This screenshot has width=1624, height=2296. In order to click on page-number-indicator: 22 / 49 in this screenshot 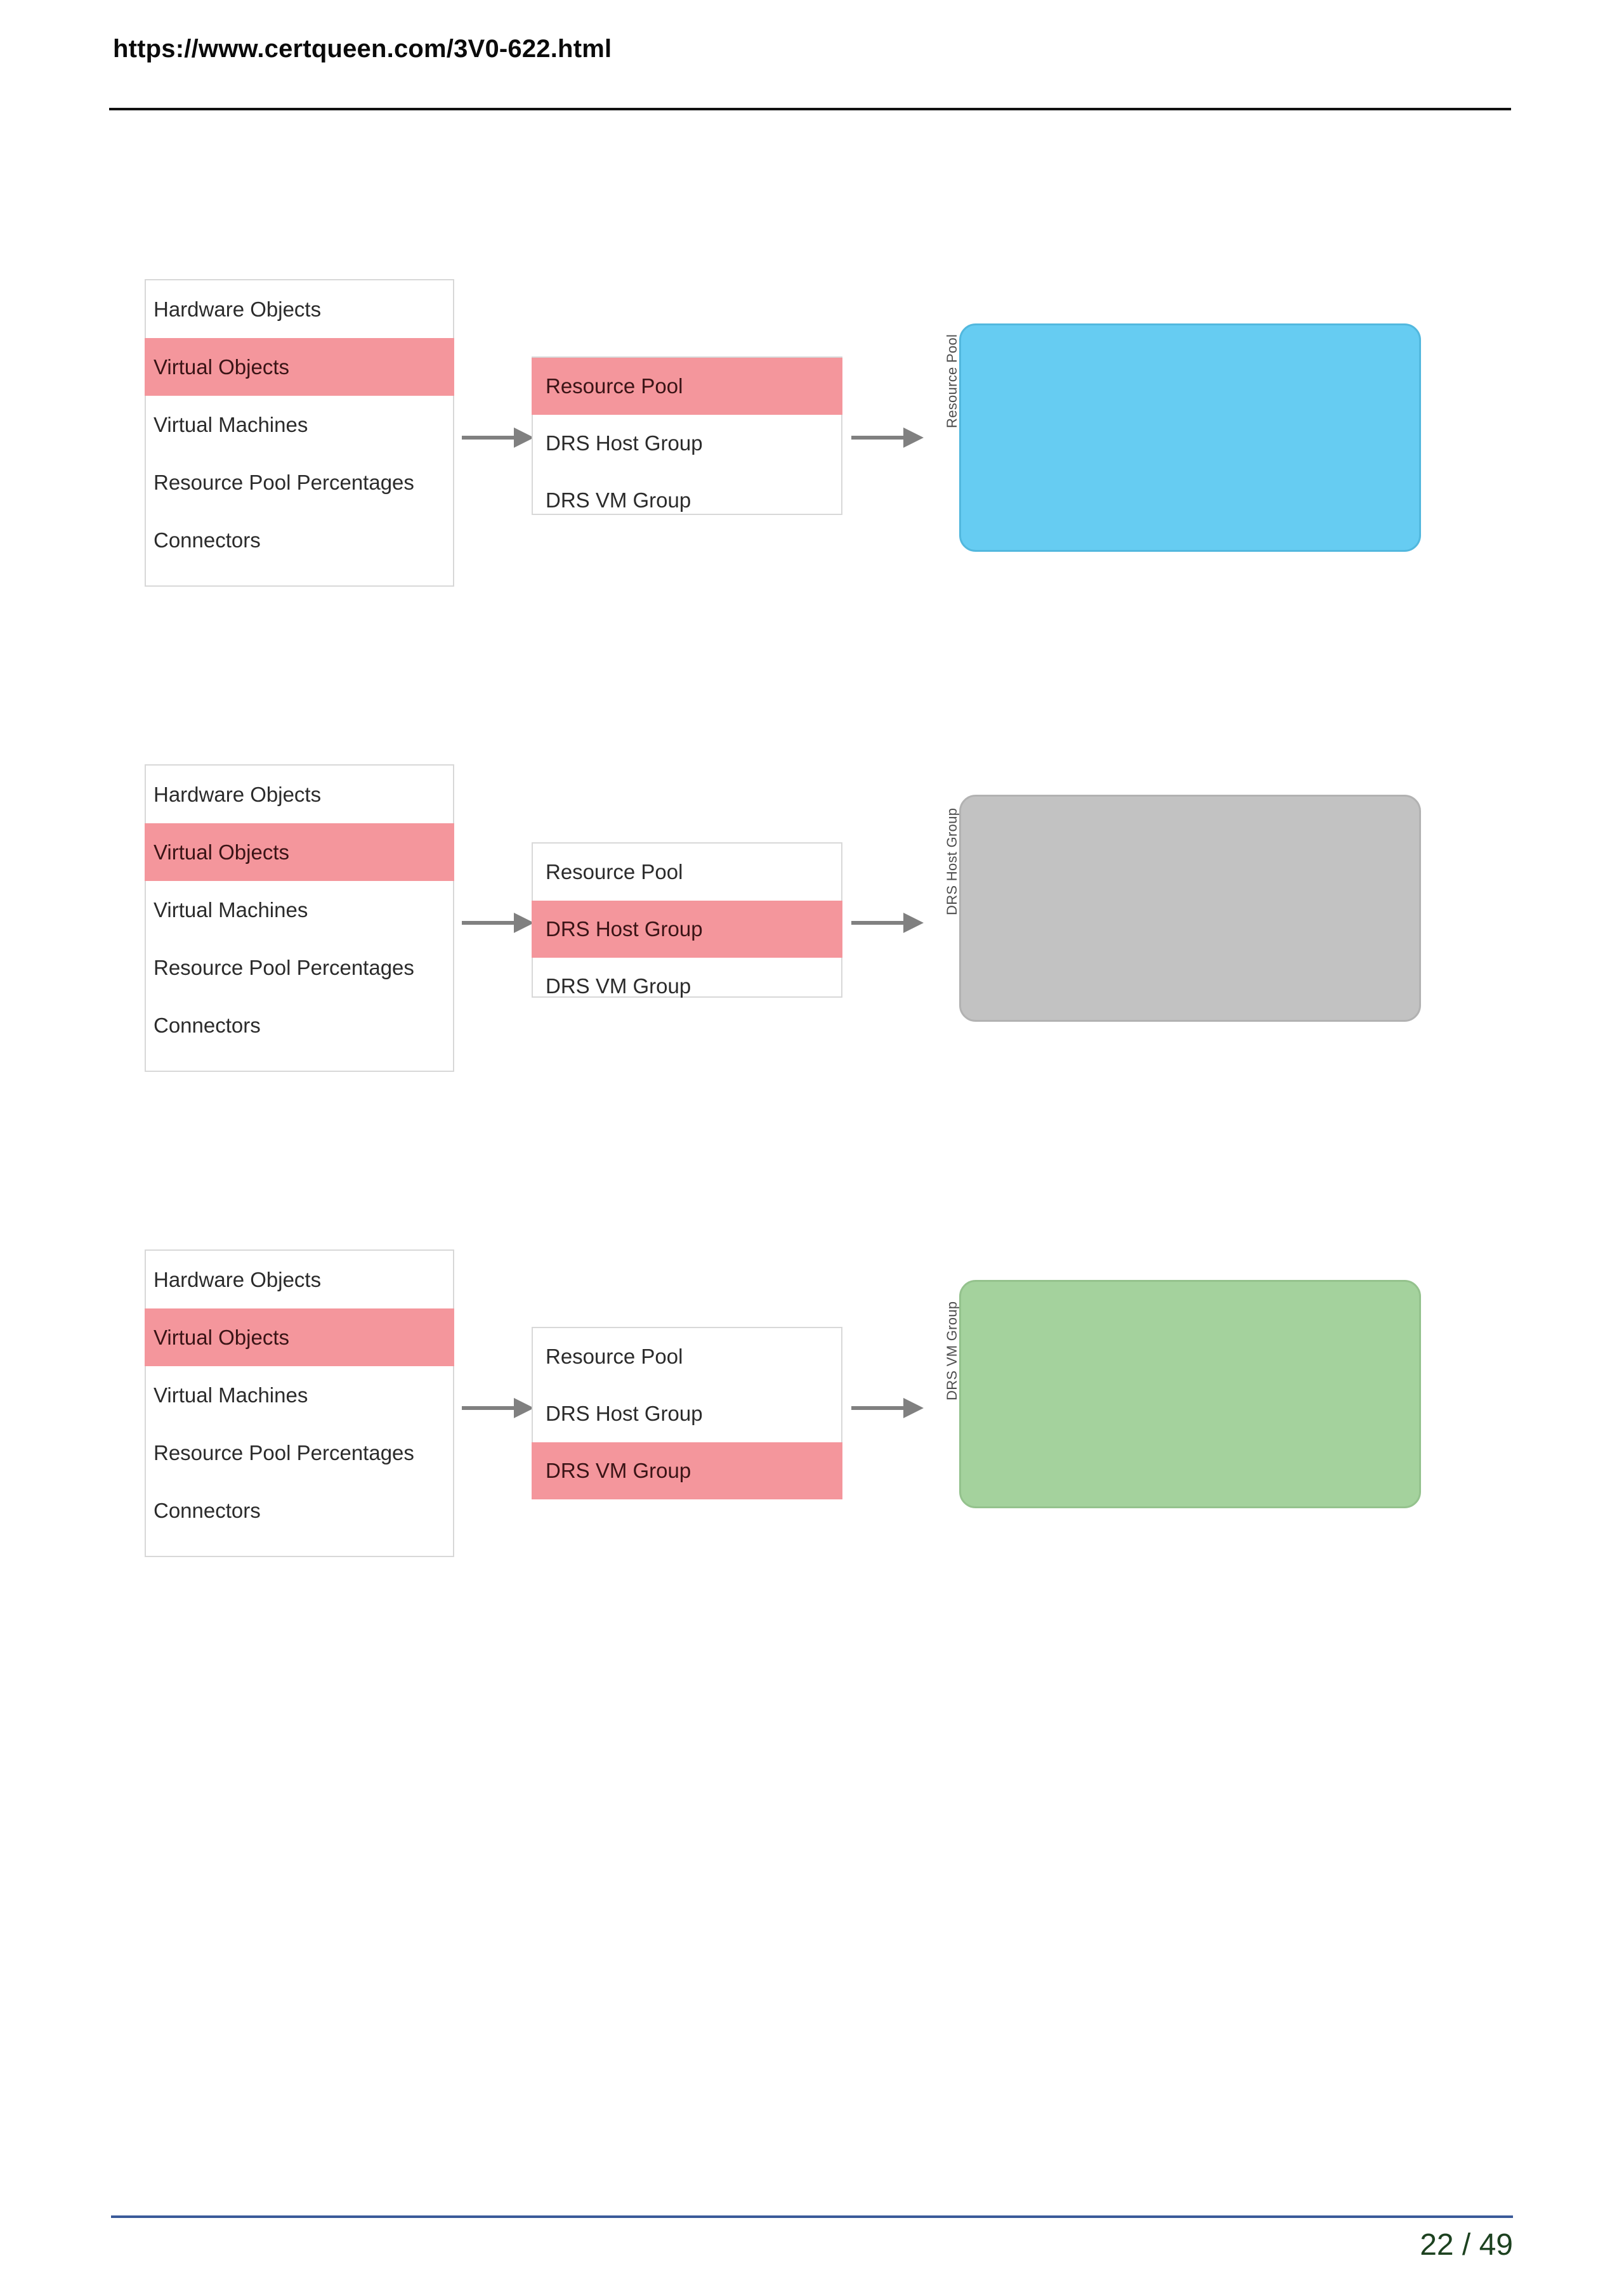, I will do `click(1466, 2245)`.